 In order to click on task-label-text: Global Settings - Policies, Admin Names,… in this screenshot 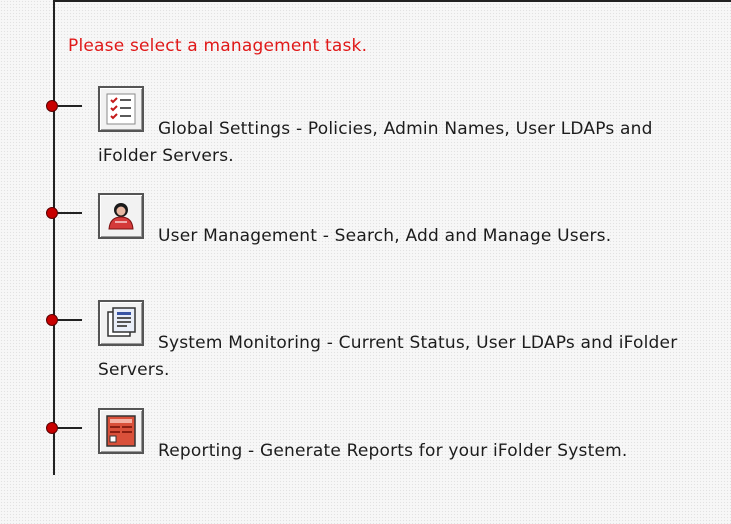, I will do `click(375, 142)`.